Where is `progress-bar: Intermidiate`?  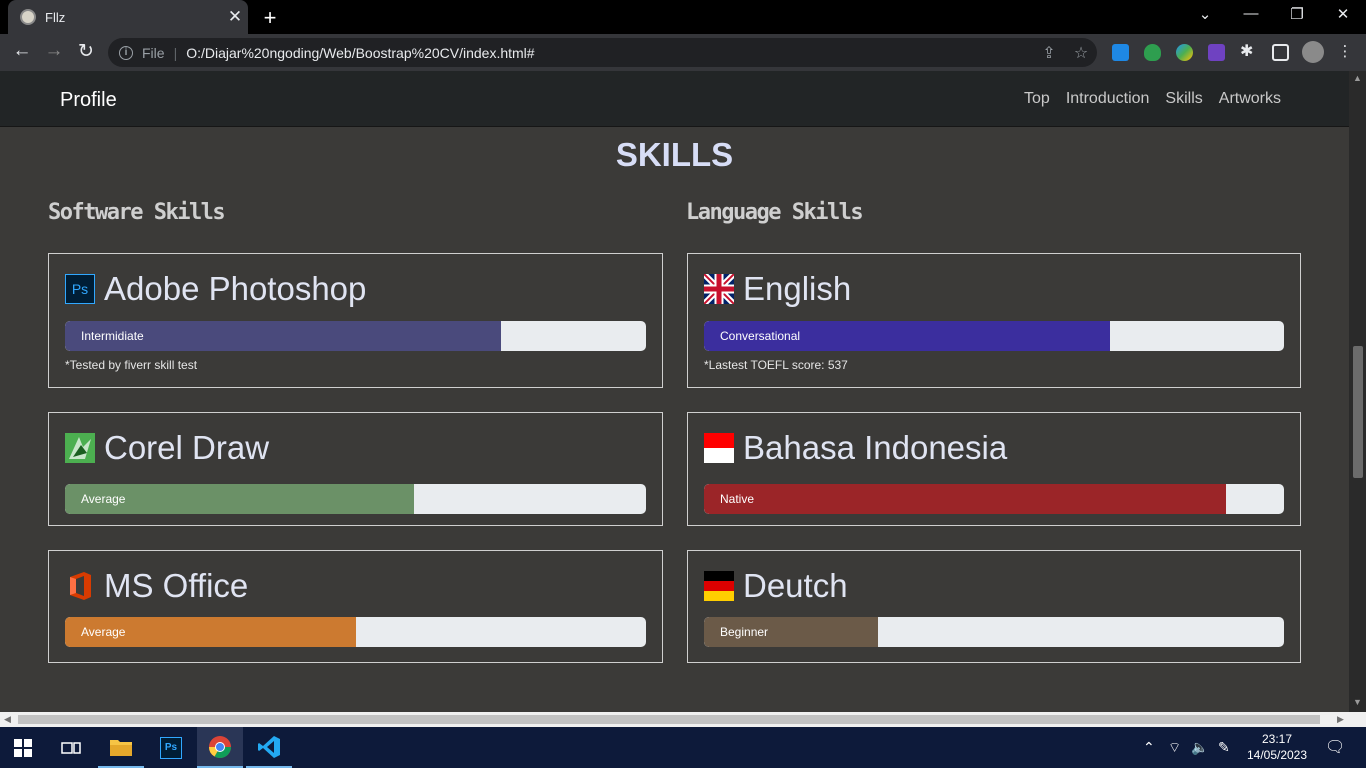 progress-bar: Intermidiate is located at coordinates (355, 336).